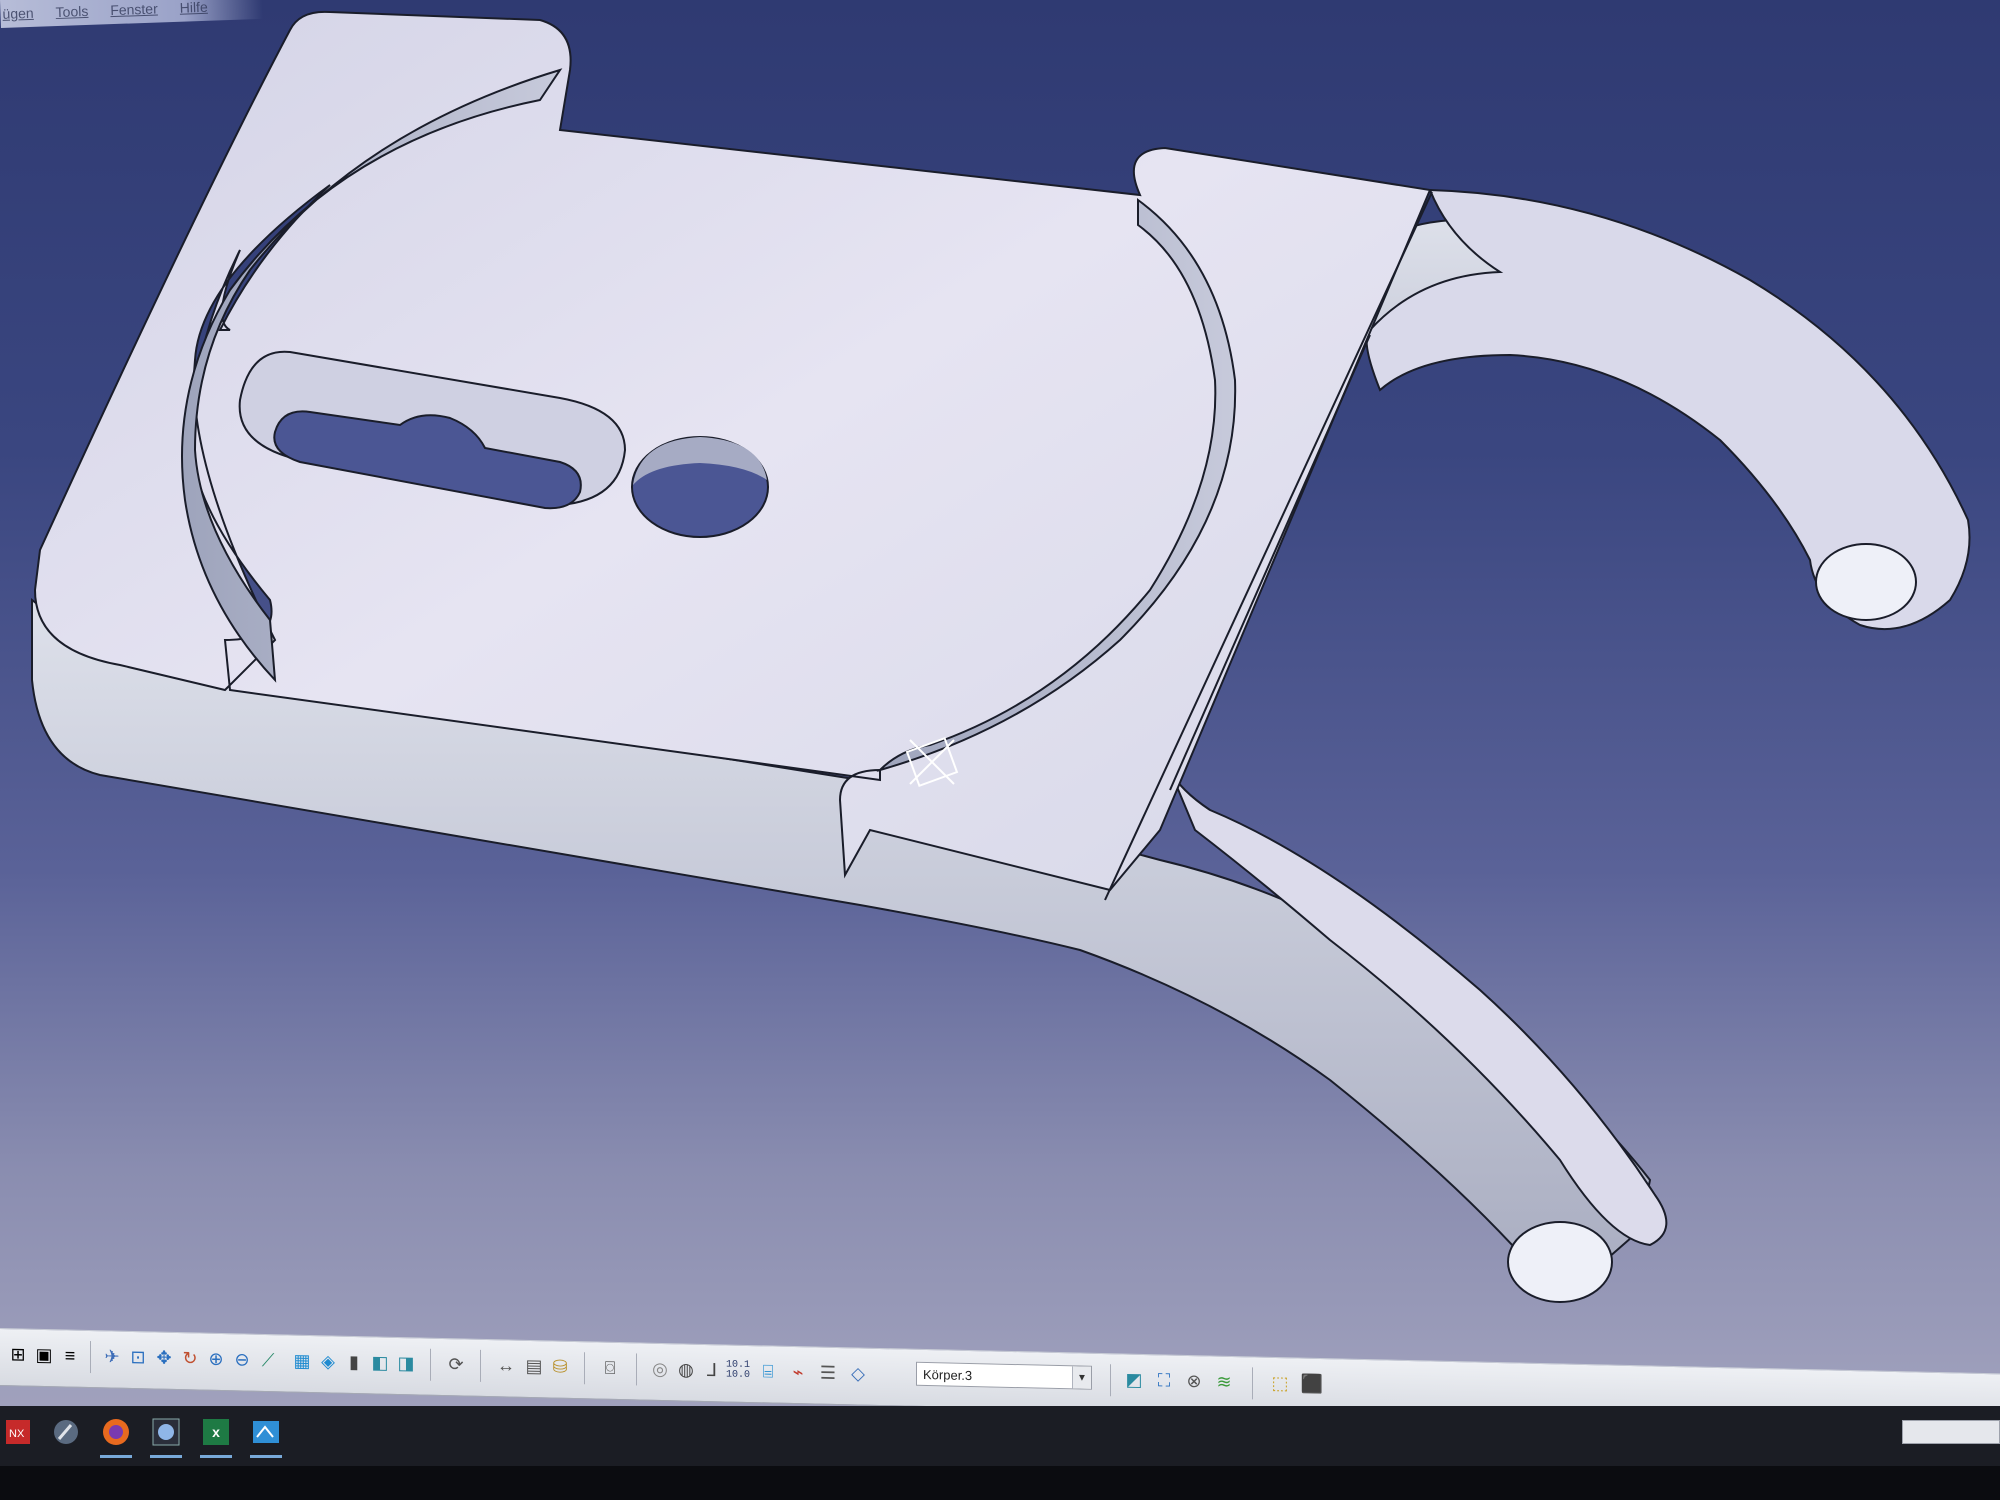 The image size is (2000, 1500). I want to click on windows-taskbar: NX x, so click(1000, 1436).